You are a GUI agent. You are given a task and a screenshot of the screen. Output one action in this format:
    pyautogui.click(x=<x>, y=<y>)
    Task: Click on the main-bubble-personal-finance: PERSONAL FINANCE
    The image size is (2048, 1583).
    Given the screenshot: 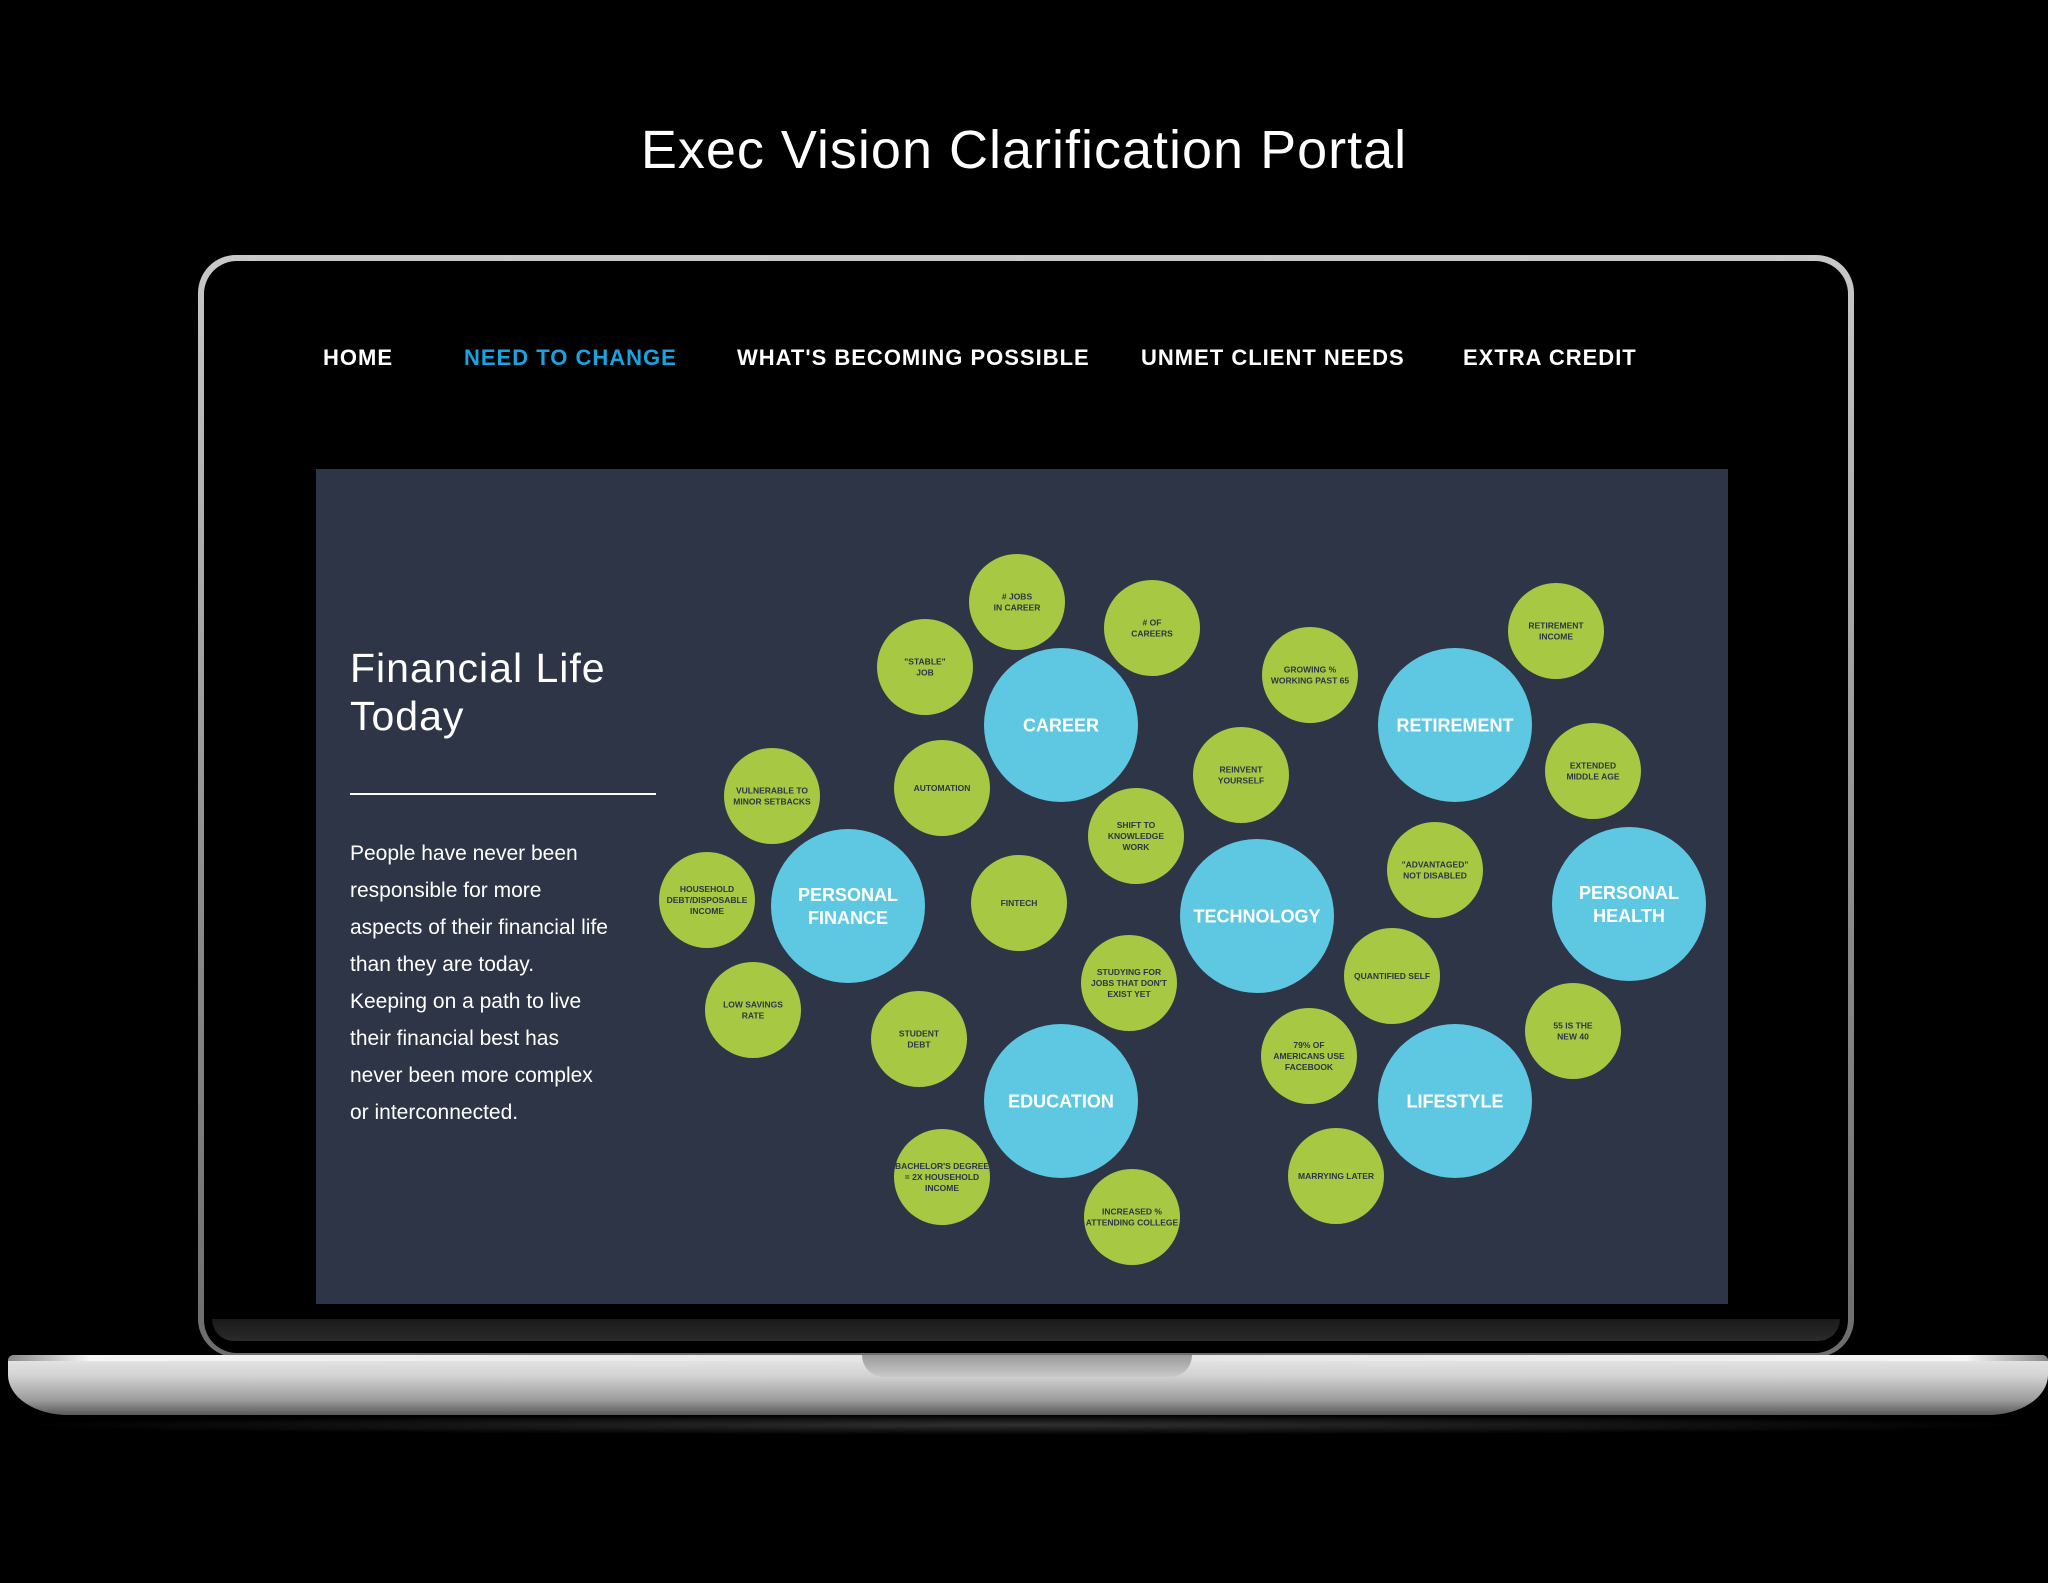 What is the action you would take?
    pyautogui.click(x=848, y=906)
    